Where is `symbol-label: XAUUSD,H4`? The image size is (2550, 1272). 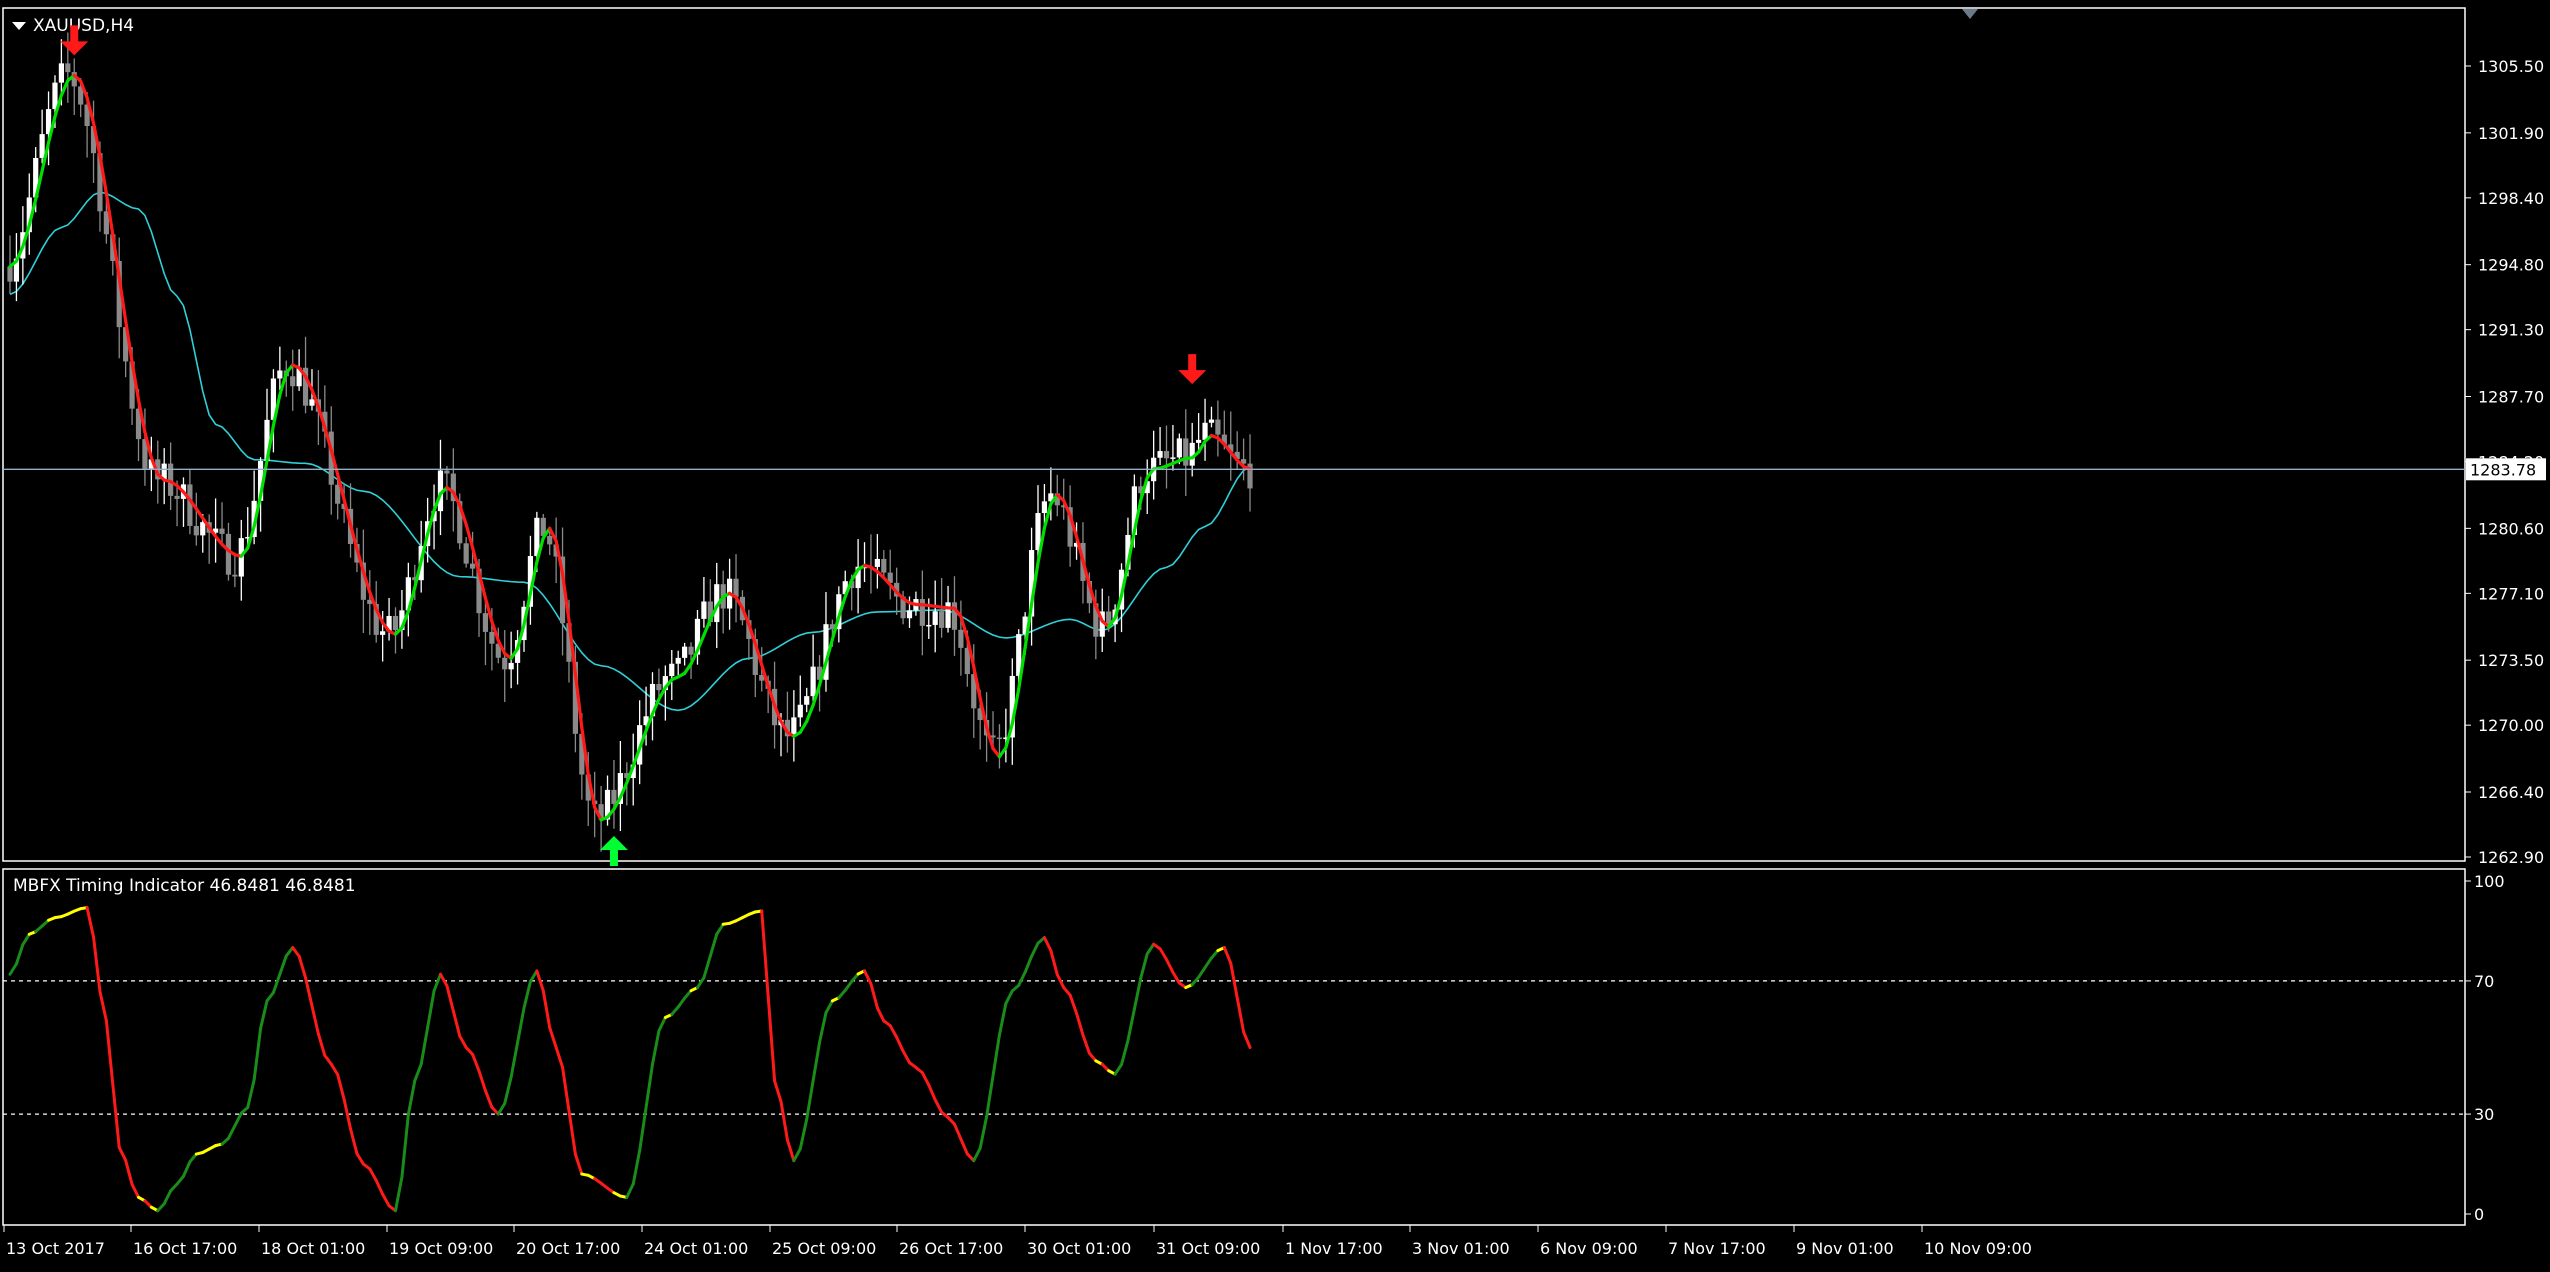 symbol-label: XAUUSD,H4 is located at coordinates (83, 26).